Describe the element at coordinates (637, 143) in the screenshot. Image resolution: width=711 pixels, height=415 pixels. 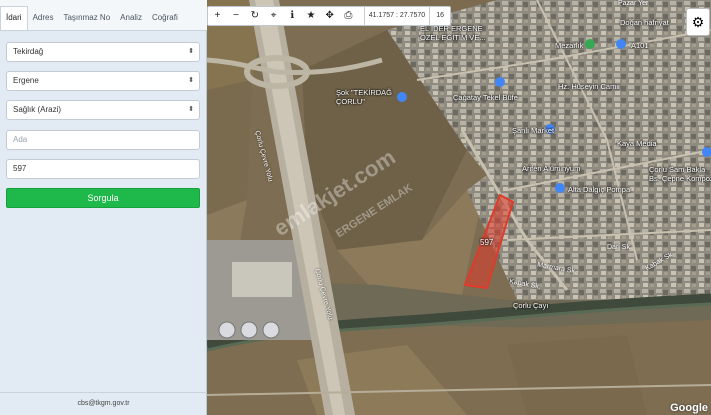
I see `label-kaya: Kaya Media` at that location.